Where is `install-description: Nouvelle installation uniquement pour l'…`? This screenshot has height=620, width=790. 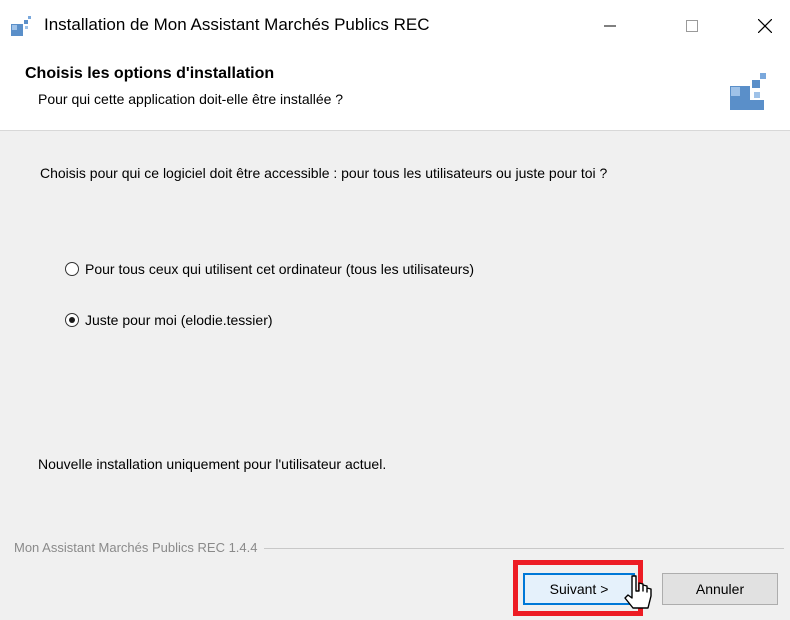 install-description: Nouvelle installation uniquement pour l'… is located at coordinates (212, 464).